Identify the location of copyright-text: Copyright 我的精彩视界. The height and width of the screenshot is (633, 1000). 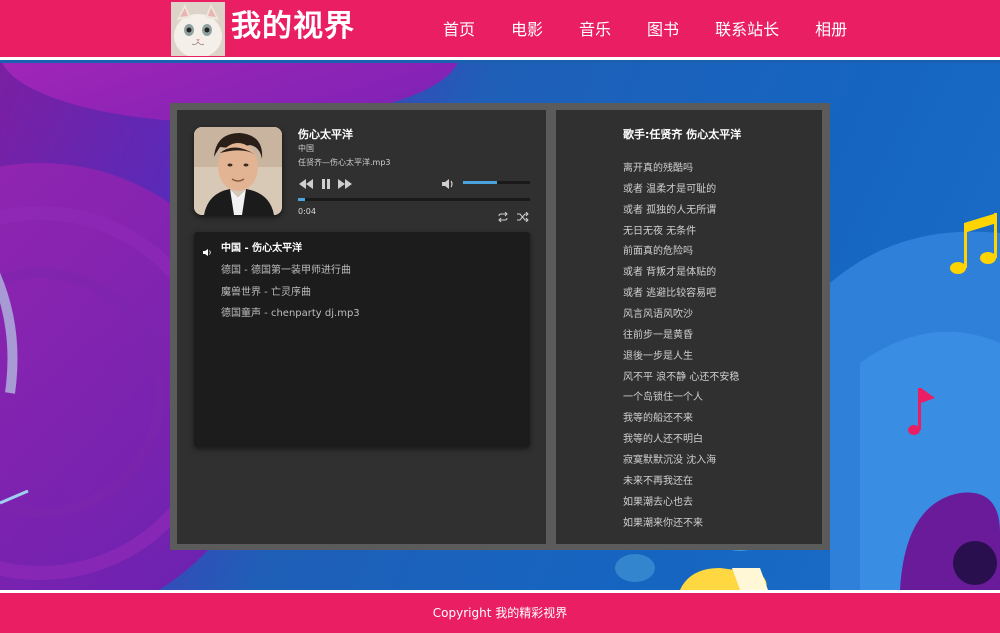
(500, 613).